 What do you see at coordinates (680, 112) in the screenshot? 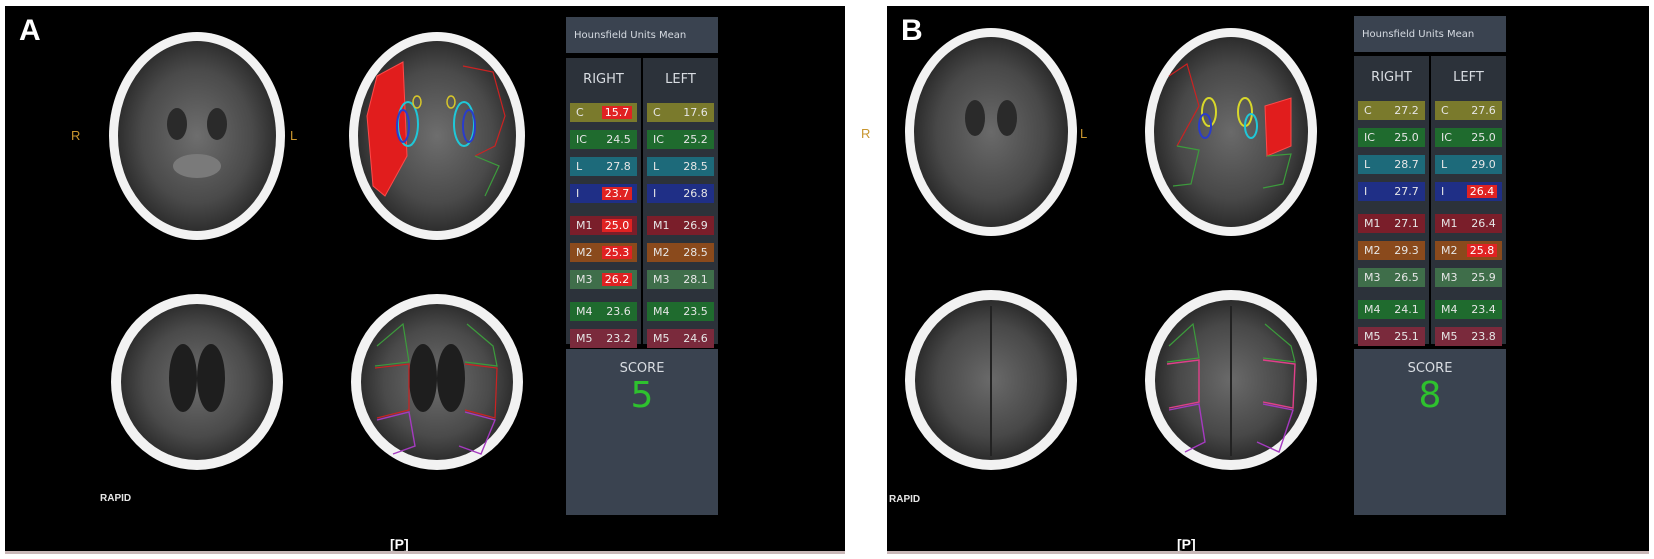
I see `hu-row-c: C 17.6` at bounding box center [680, 112].